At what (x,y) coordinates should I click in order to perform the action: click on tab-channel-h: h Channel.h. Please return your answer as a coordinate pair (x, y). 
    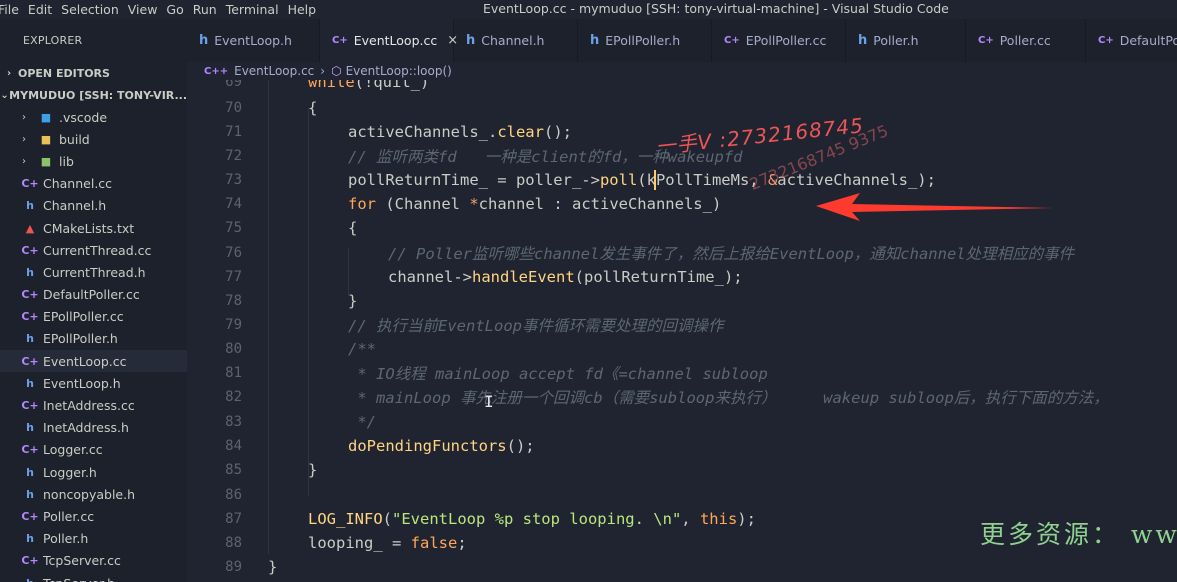
    Looking at the image, I should click on (516, 40).